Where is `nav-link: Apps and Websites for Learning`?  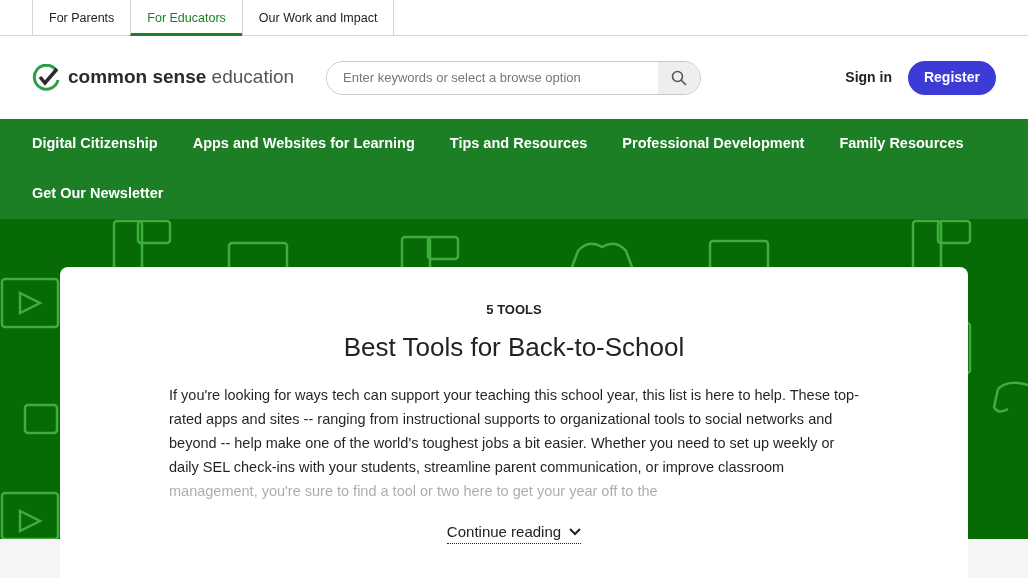
nav-link: Apps and Websites for Learning is located at coordinates (303, 144).